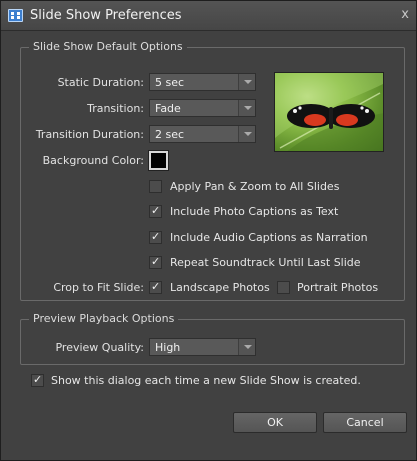 The width and height of the screenshot is (417, 461). I want to click on portrait-photos-checkbox, so click(283, 287).